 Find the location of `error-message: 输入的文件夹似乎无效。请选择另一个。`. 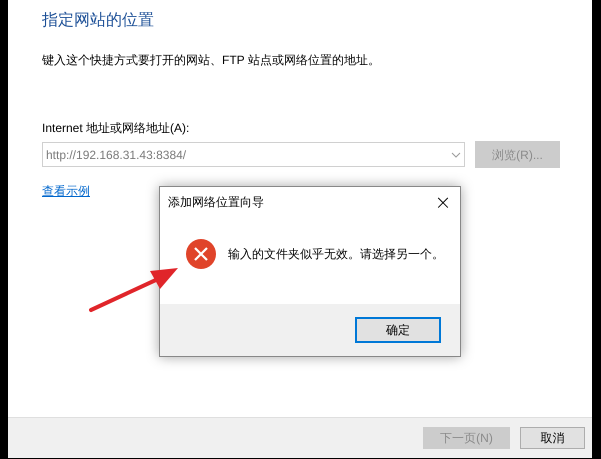

error-message: 输入的文件夹似乎无效。请选择另一个。 is located at coordinates (336, 254).